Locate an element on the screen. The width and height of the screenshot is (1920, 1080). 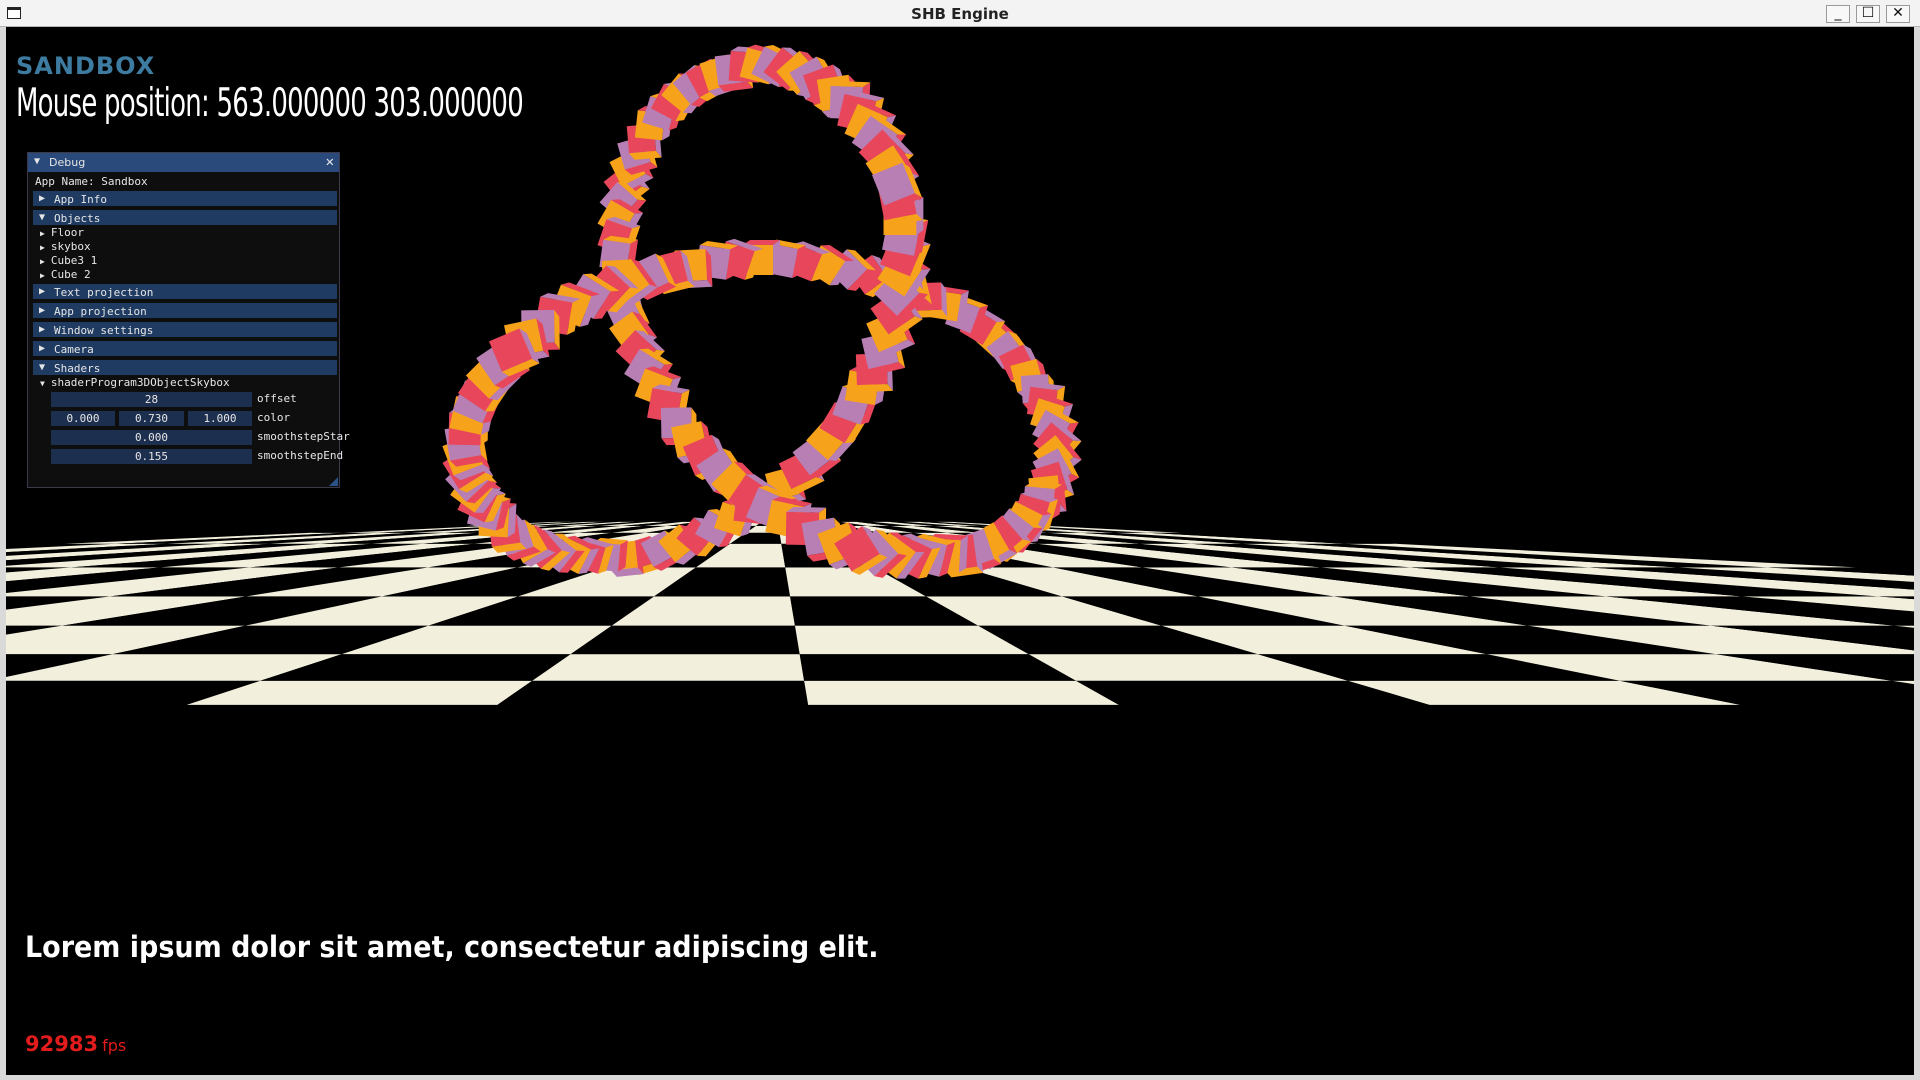
mouse-position-readout: Mouse position: 563.000000 303.000000 is located at coordinates (270, 103).